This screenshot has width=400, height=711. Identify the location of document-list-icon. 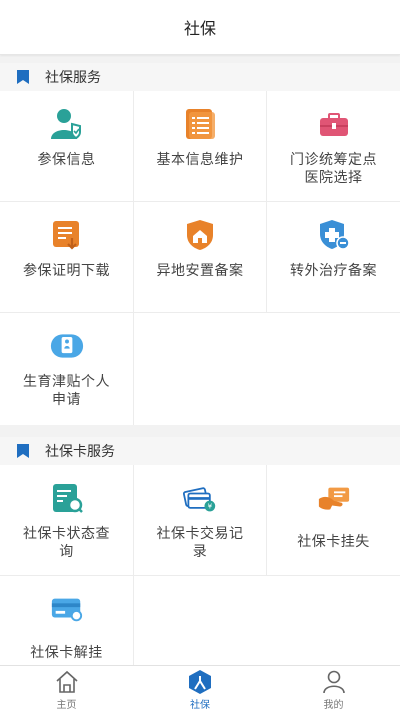
(200, 124).